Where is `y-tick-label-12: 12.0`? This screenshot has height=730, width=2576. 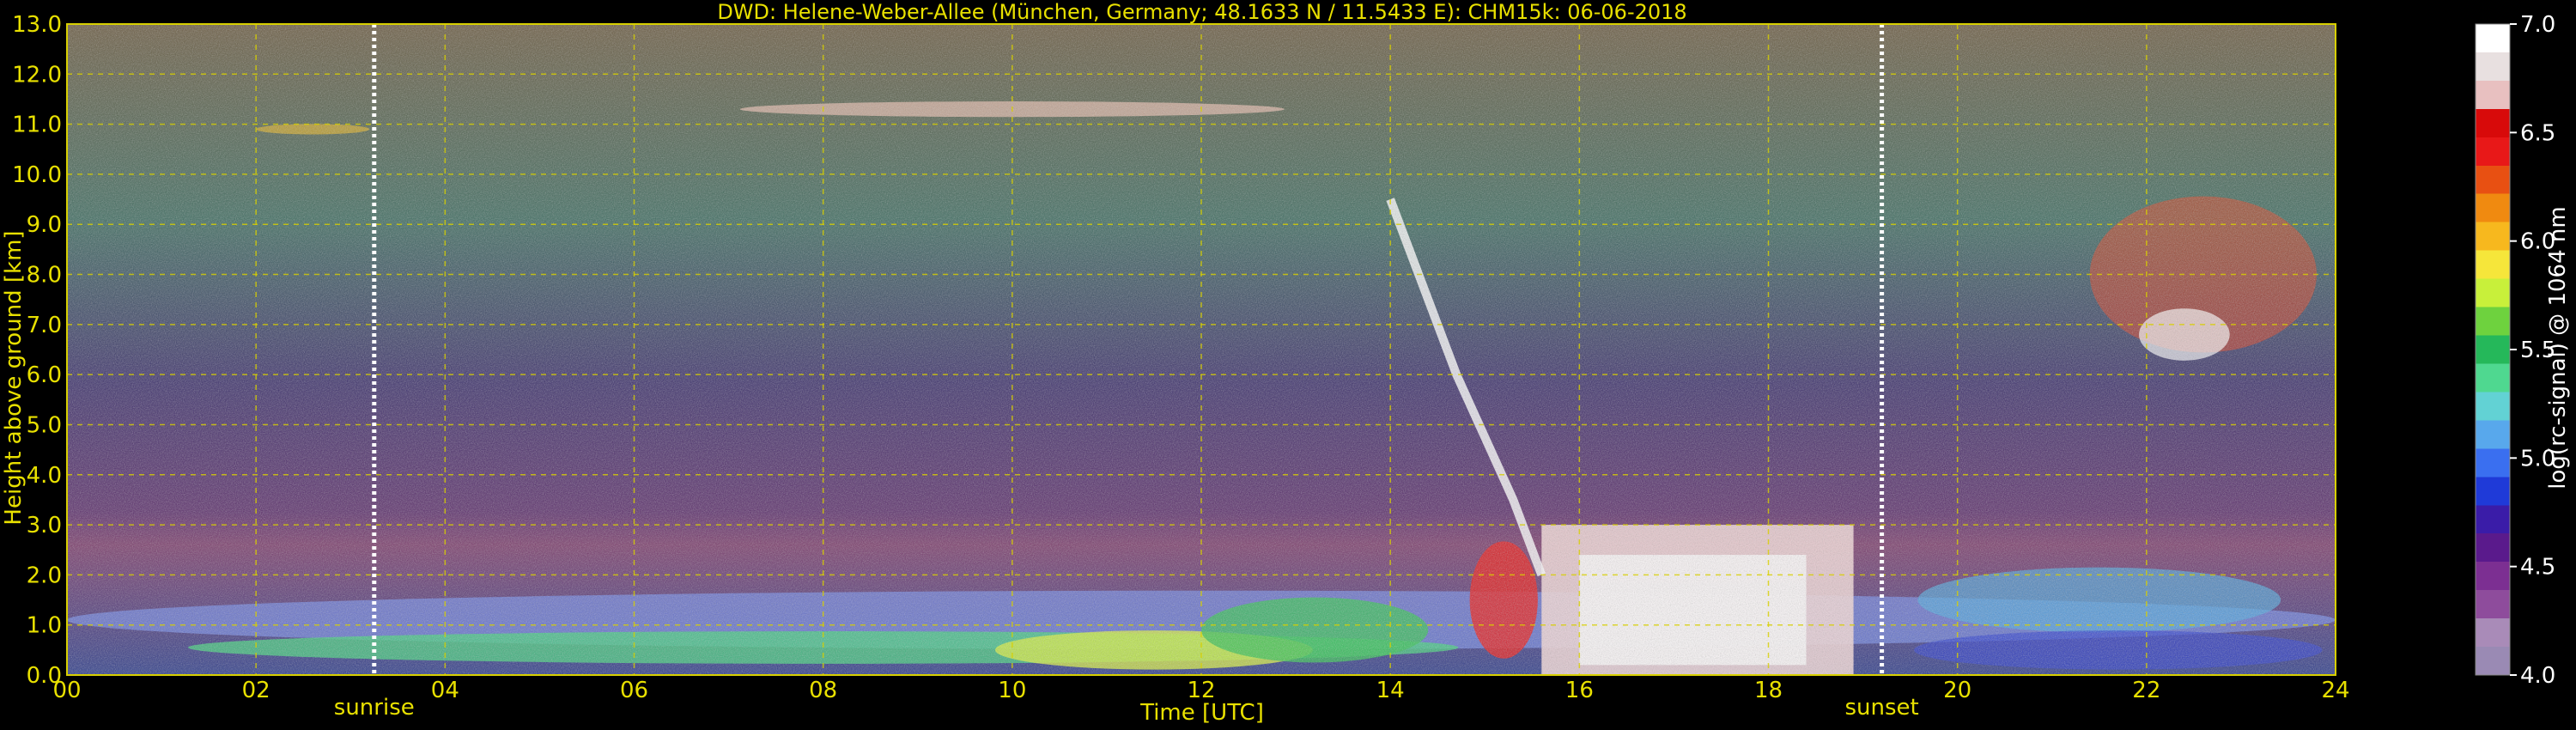 y-tick-label-12: 12.0 is located at coordinates (37, 75).